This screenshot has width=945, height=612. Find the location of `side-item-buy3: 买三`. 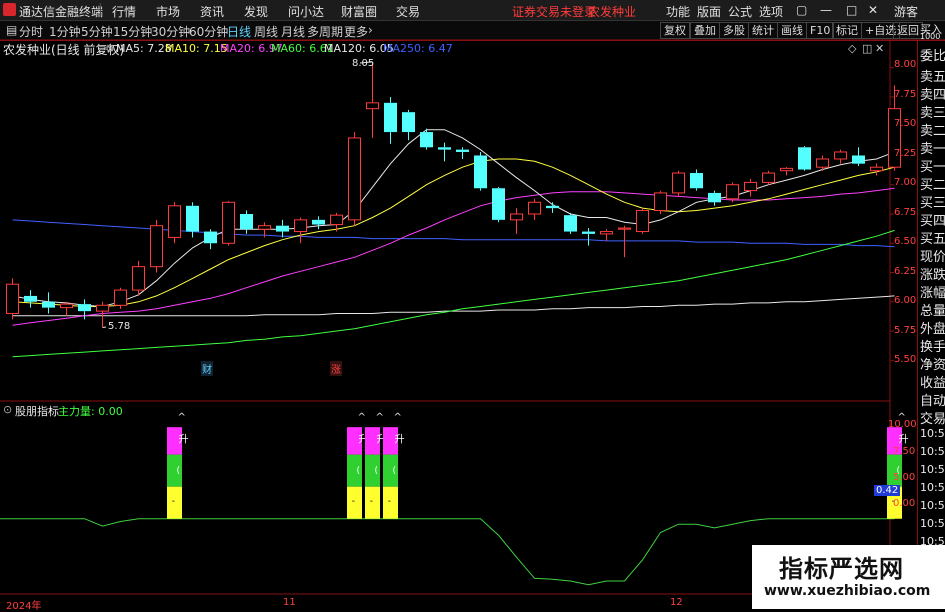

side-item-buy3: 买三 is located at coordinates (932, 203).